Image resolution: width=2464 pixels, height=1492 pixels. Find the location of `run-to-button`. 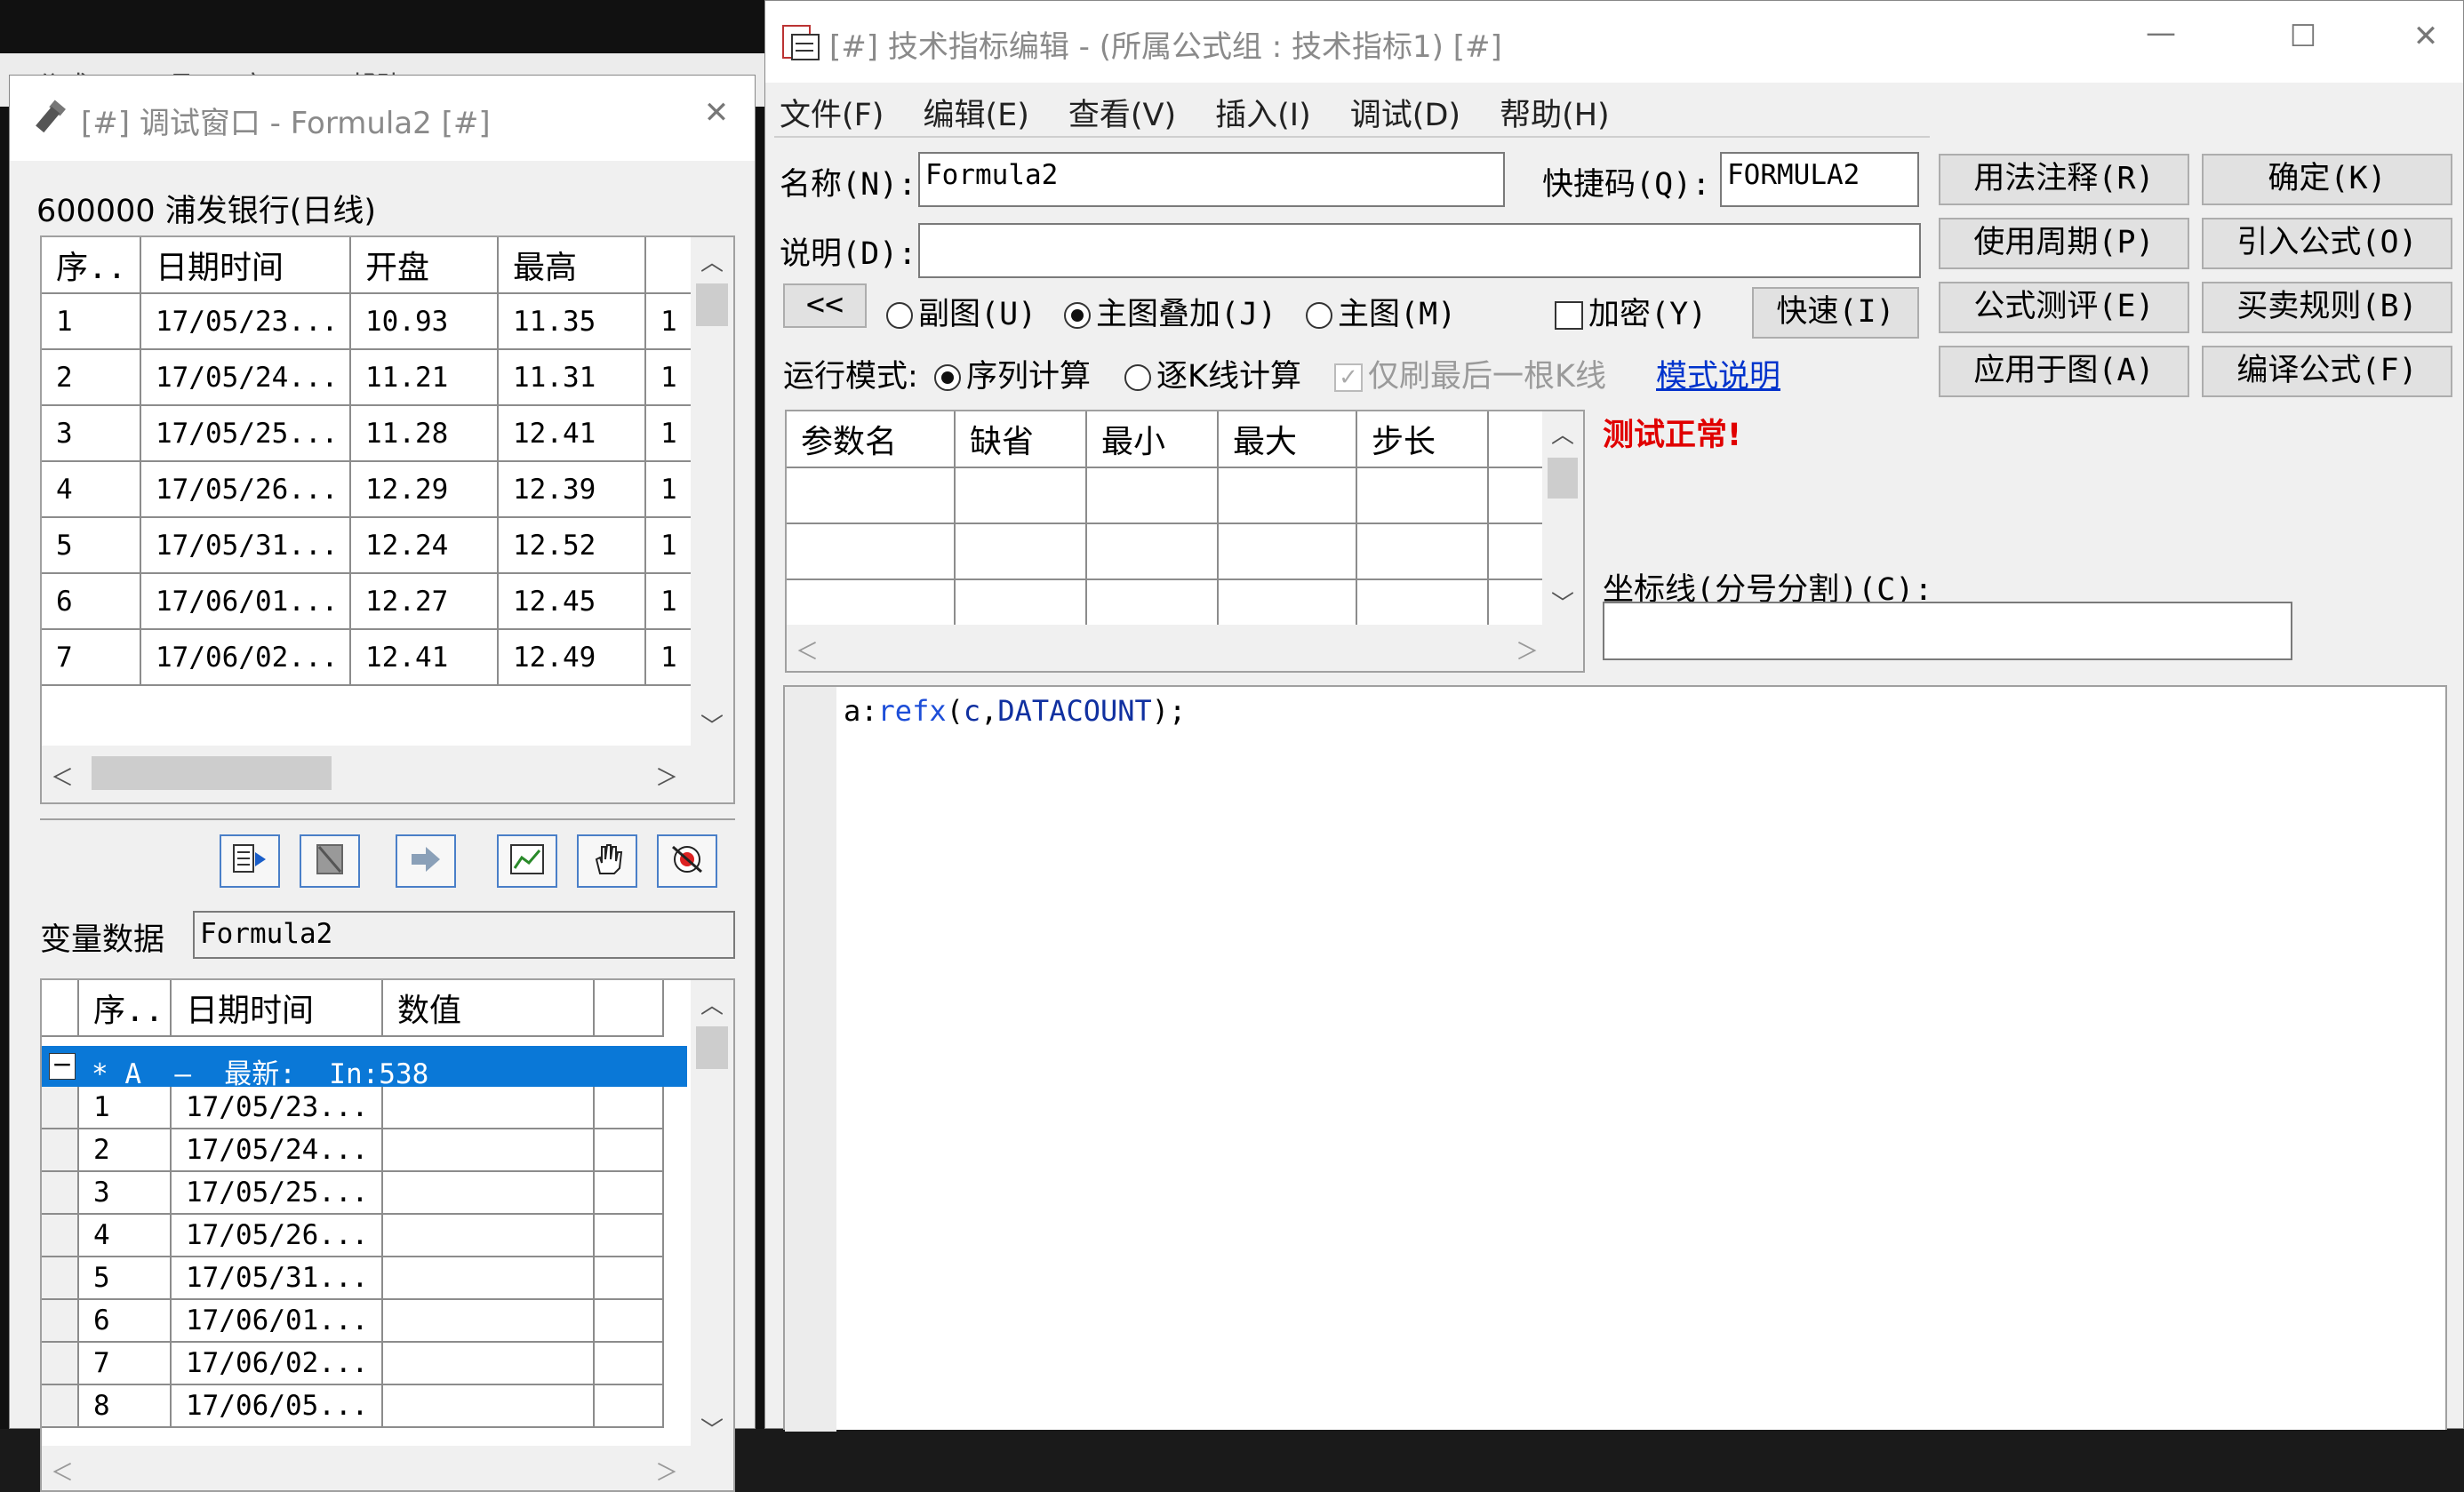

run-to-button is located at coordinates (426, 861).